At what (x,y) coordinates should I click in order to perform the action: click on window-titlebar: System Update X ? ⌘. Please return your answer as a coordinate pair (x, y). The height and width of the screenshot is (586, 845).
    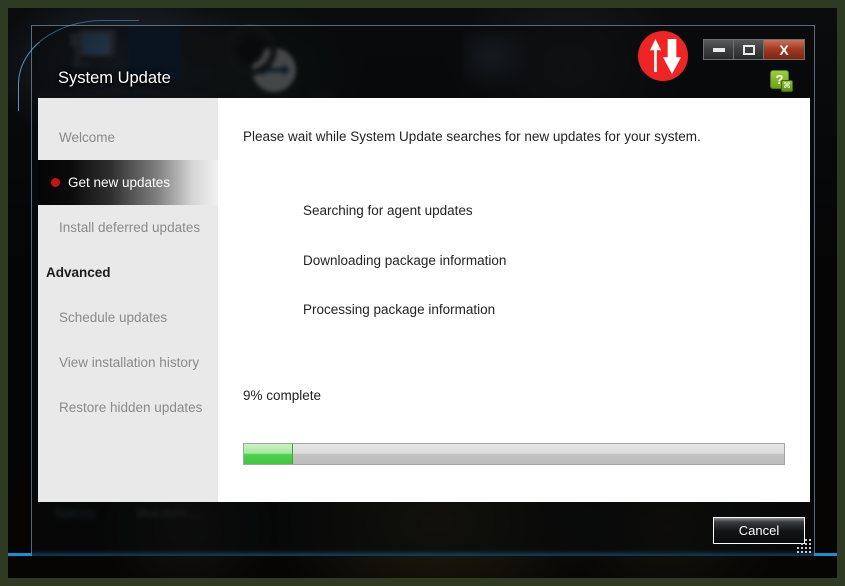
    Looking at the image, I should click on (423, 62).